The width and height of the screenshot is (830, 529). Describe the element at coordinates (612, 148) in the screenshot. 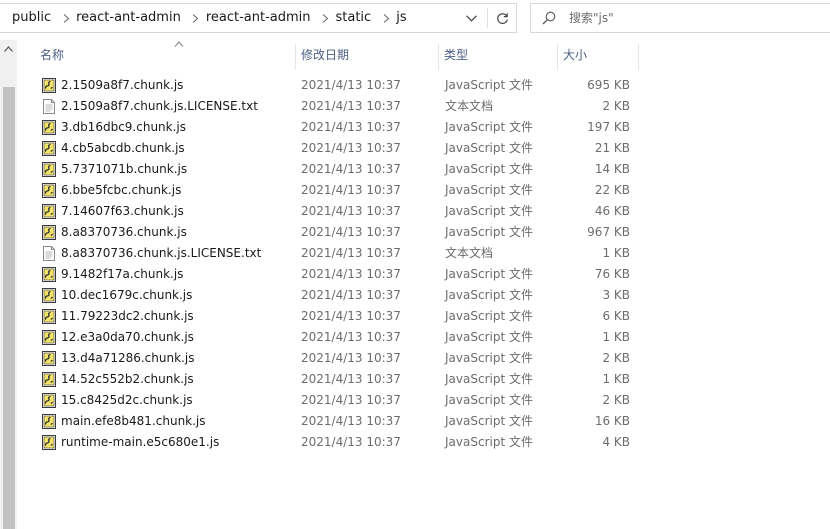

I see `file-size: 21 KB` at that location.